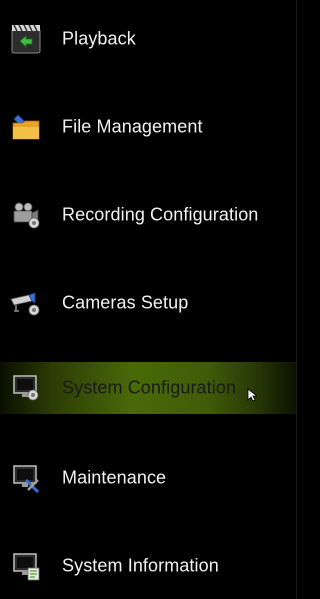 The image size is (320, 599). I want to click on folder-icon, so click(26, 127).